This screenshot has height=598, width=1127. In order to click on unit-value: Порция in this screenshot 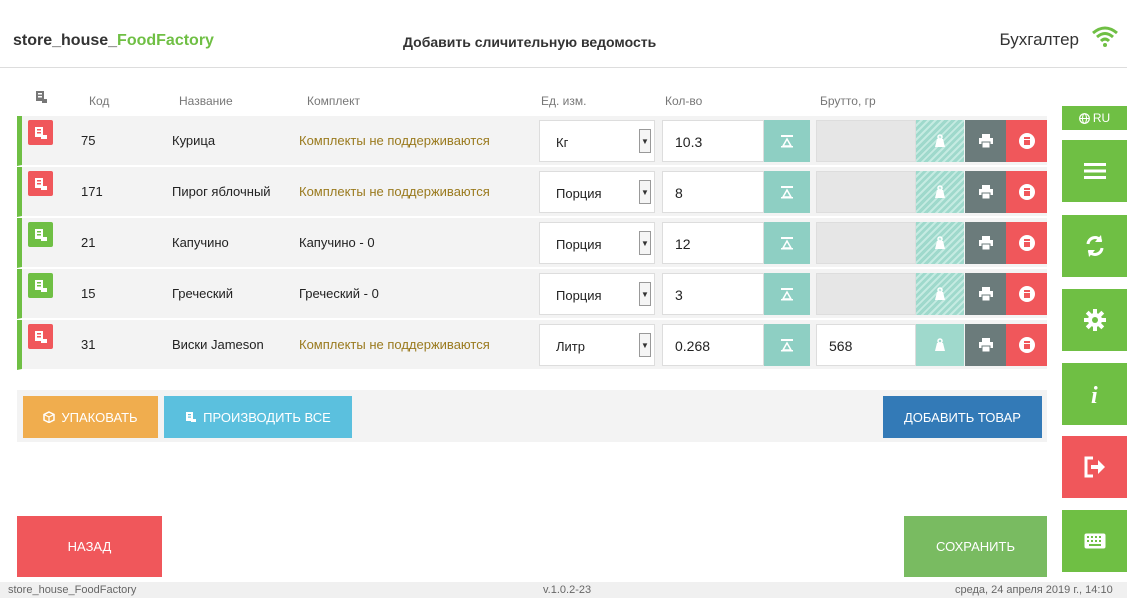, I will do `click(579, 295)`.